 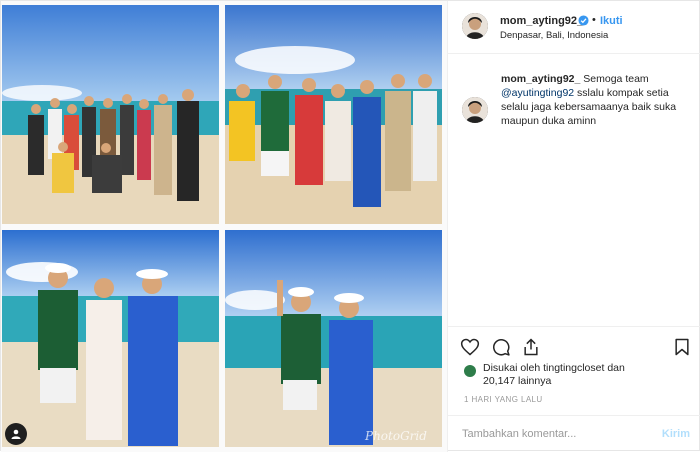 I want to click on liker-avatar, so click(x=470, y=371).